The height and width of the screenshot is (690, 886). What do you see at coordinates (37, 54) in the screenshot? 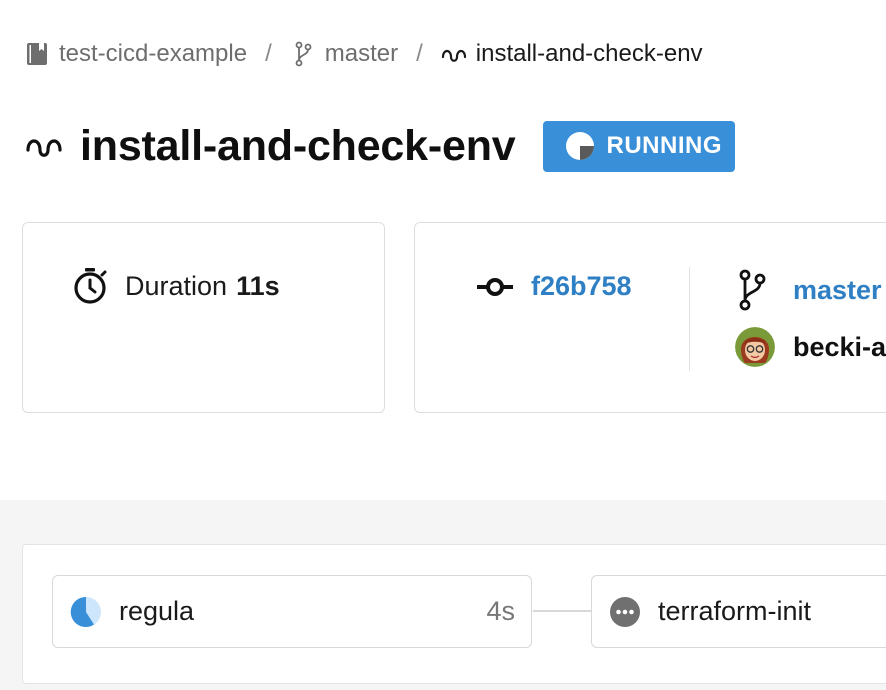
I see `repo-book-icon` at bounding box center [37, 54].